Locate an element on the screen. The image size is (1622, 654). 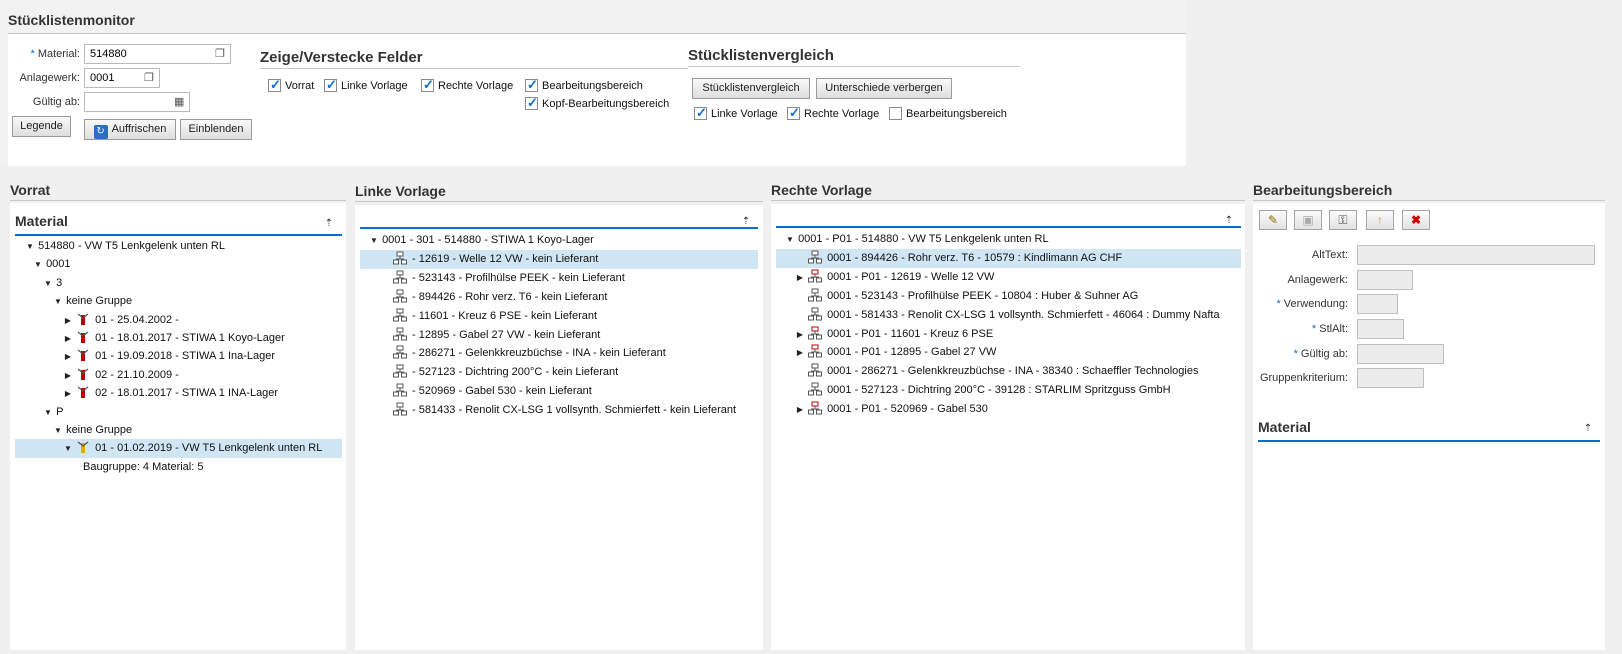
tree-row: - 12895 - Gabel 27 VW - kein Lieferant is located at coordinates (559, 335).